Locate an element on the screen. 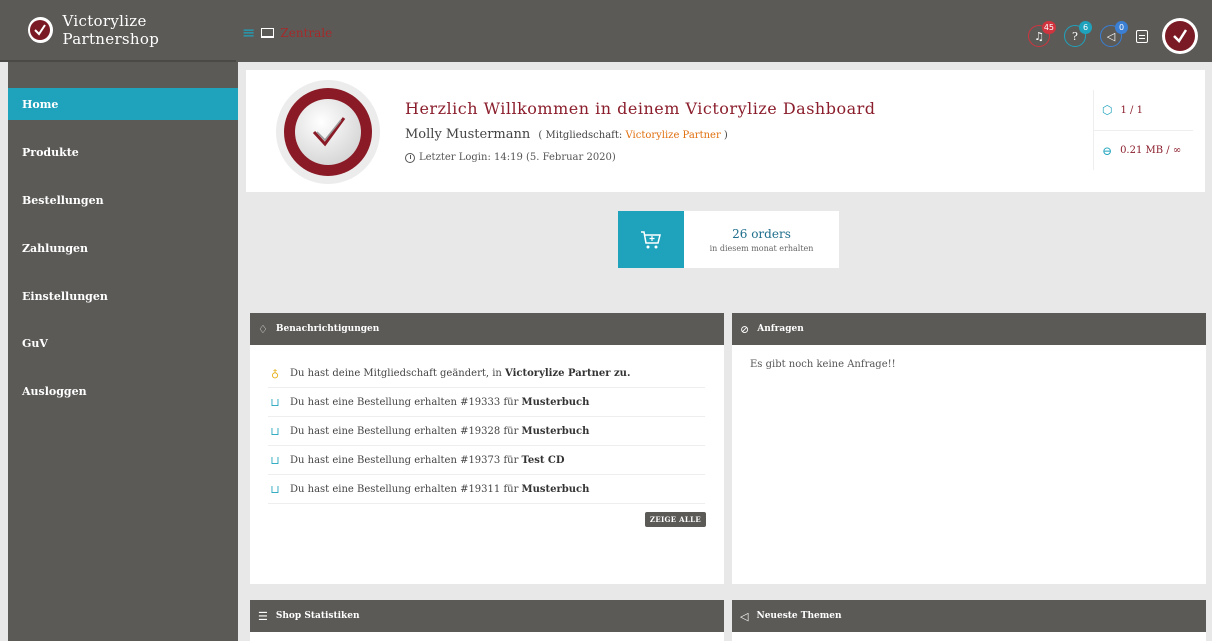 This screenshot has width=1212, height=641. sidebar-item-home: Home is located at coordinates (123, 104).